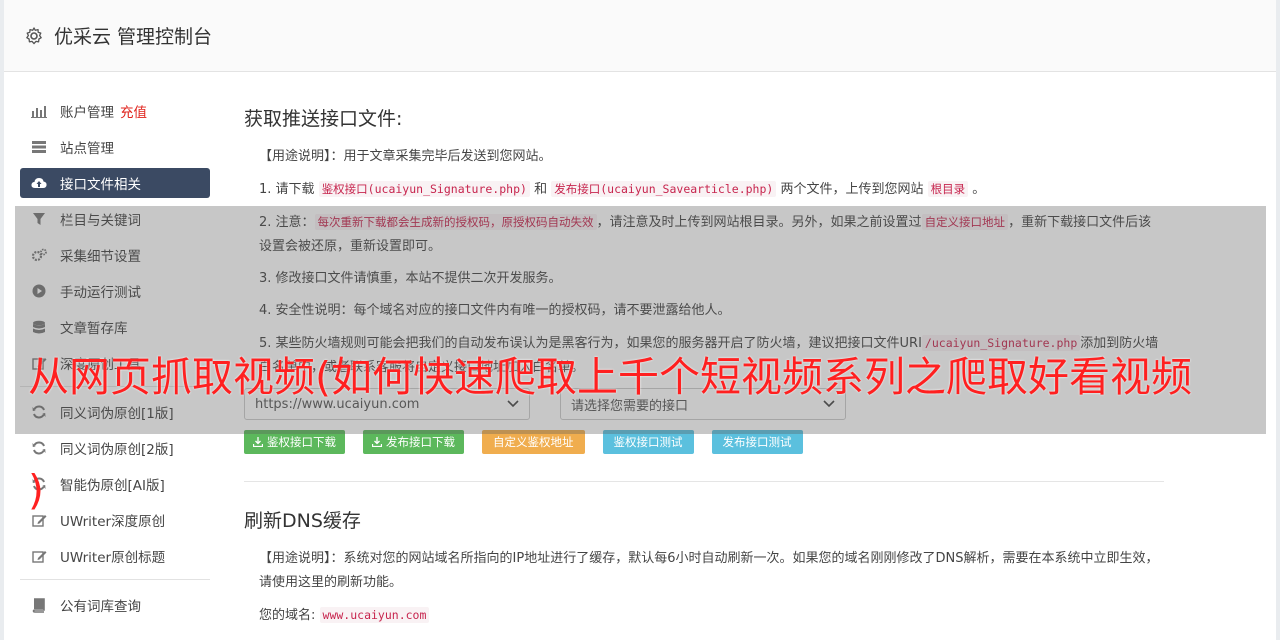 The width and height of the screenshot is (1280, 640). I want to click on domain-row: 您的域名: www.ucaiyun.com, so click(704, 615).